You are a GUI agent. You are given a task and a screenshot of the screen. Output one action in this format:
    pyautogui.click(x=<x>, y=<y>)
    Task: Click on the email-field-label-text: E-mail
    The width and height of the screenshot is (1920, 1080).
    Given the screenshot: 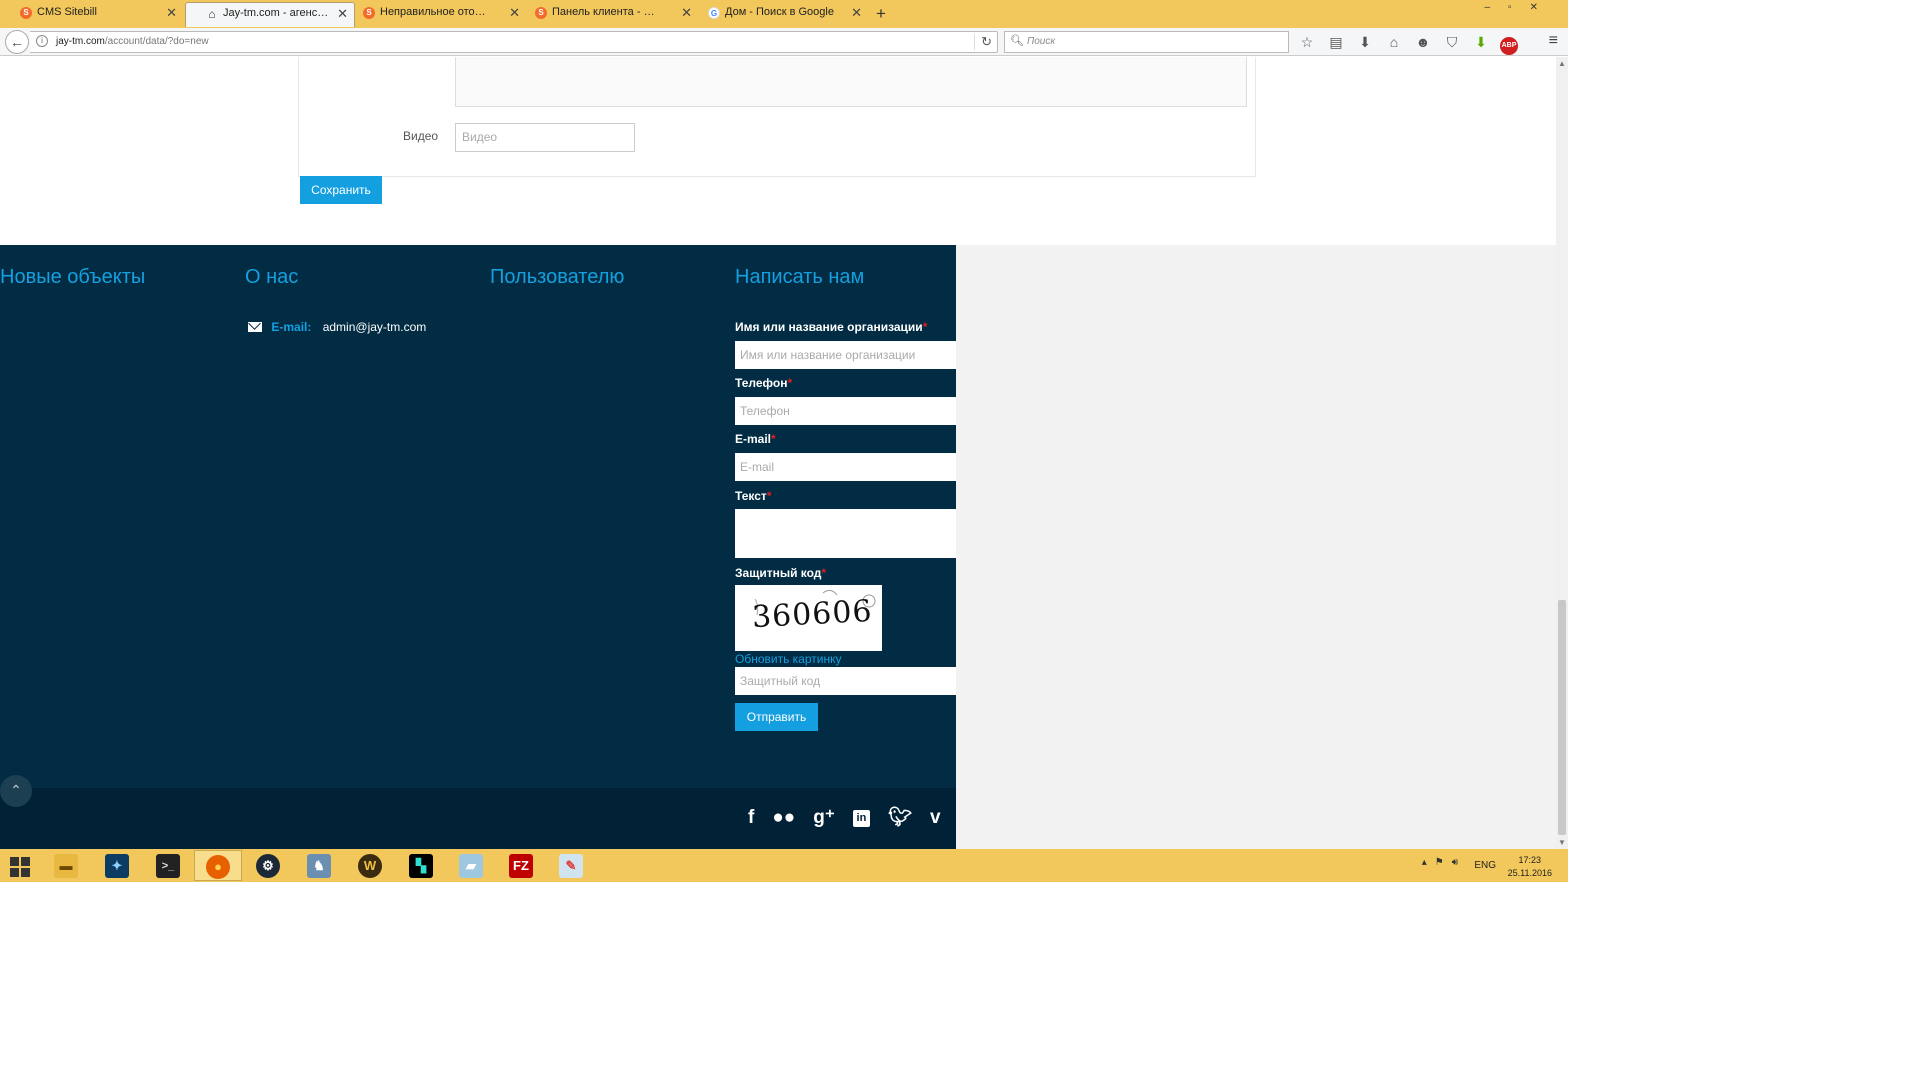 What is the action you would take?
    pyautogui.click(x=753, y=439)
    